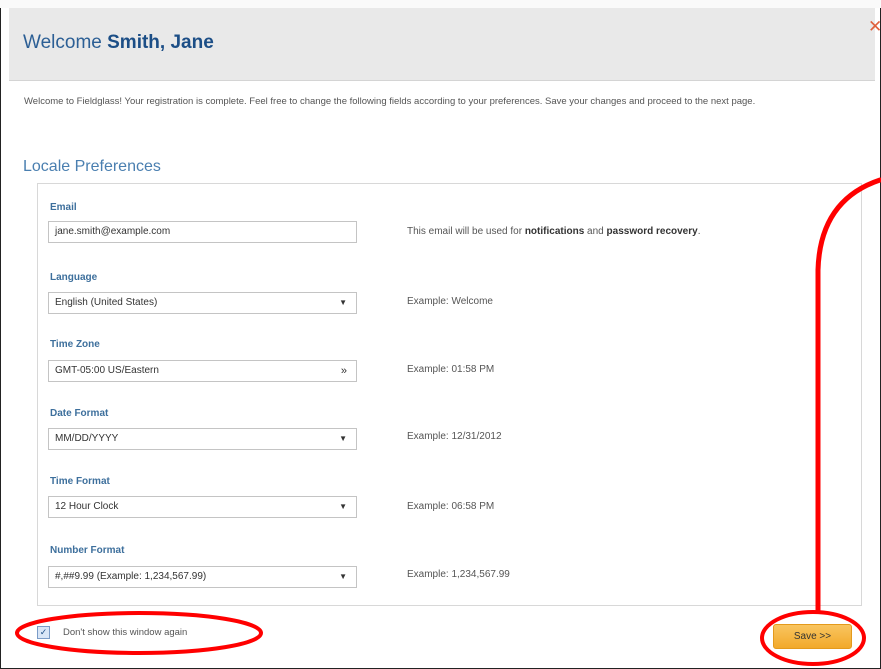  I want to click on annotation-arrow-line, so click(848, 395).